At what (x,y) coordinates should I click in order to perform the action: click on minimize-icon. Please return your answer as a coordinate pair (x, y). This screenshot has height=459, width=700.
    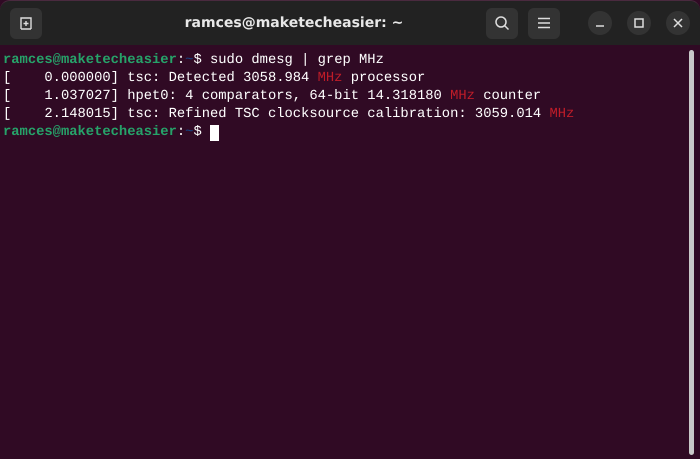
    Looking at the image, I should click on (600, 26).